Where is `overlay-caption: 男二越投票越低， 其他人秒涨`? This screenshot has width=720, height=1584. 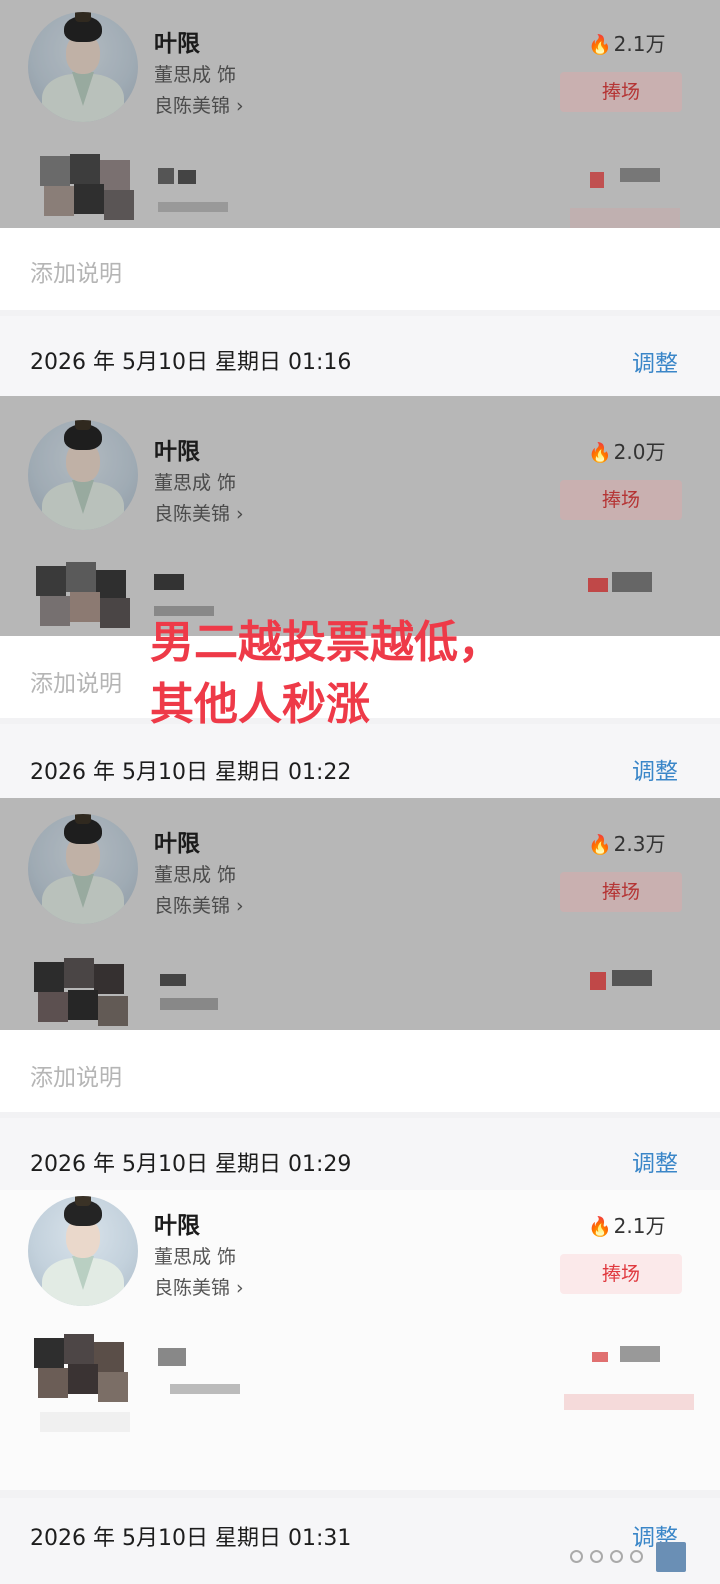 overlay-caption: 男二越投票越低， 其他人秒涨 is located at coordinates (380, 674).